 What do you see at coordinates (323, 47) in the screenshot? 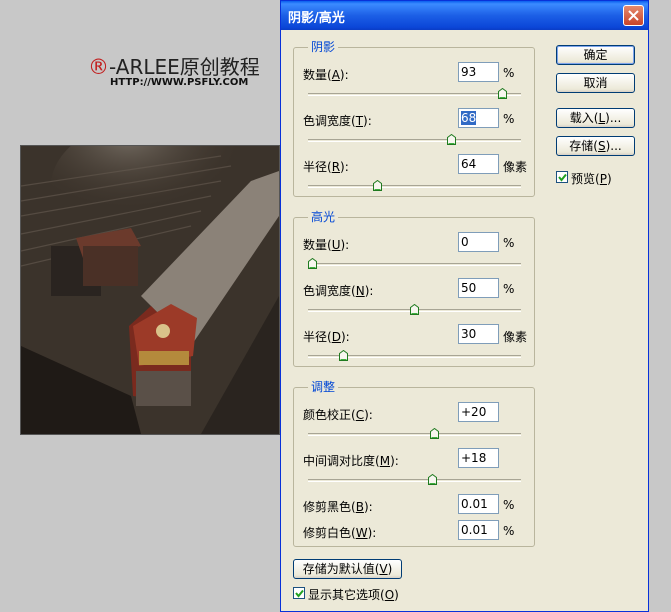
I see `shadows-group-title: 阴影` at bounding box center [323, 47].